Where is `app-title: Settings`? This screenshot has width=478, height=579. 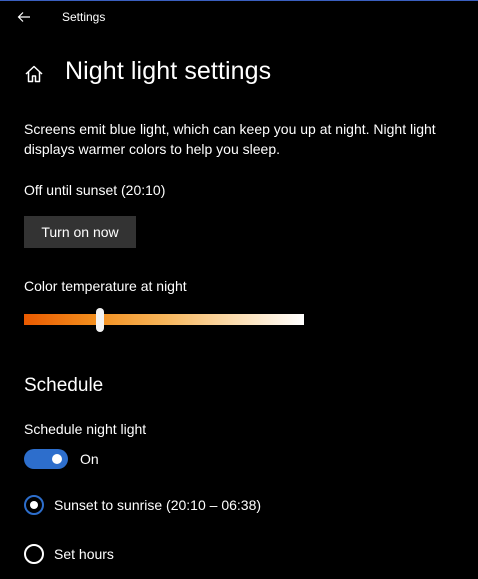
app-title: Settings is located at coordinates (84, 17).